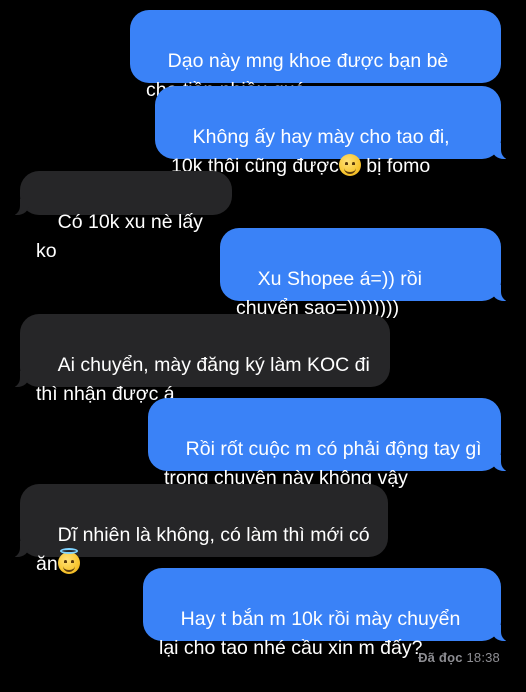  I want to click on message-bubble-received: Có 10k xu nè lấy ko, so click(120, 216).